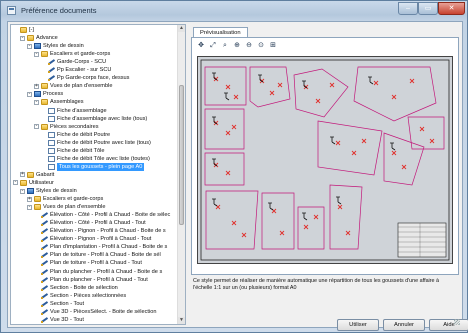 The width and height of the screenshot is (468, 333). I want to click on minimize-button: –, so click(408, 8).